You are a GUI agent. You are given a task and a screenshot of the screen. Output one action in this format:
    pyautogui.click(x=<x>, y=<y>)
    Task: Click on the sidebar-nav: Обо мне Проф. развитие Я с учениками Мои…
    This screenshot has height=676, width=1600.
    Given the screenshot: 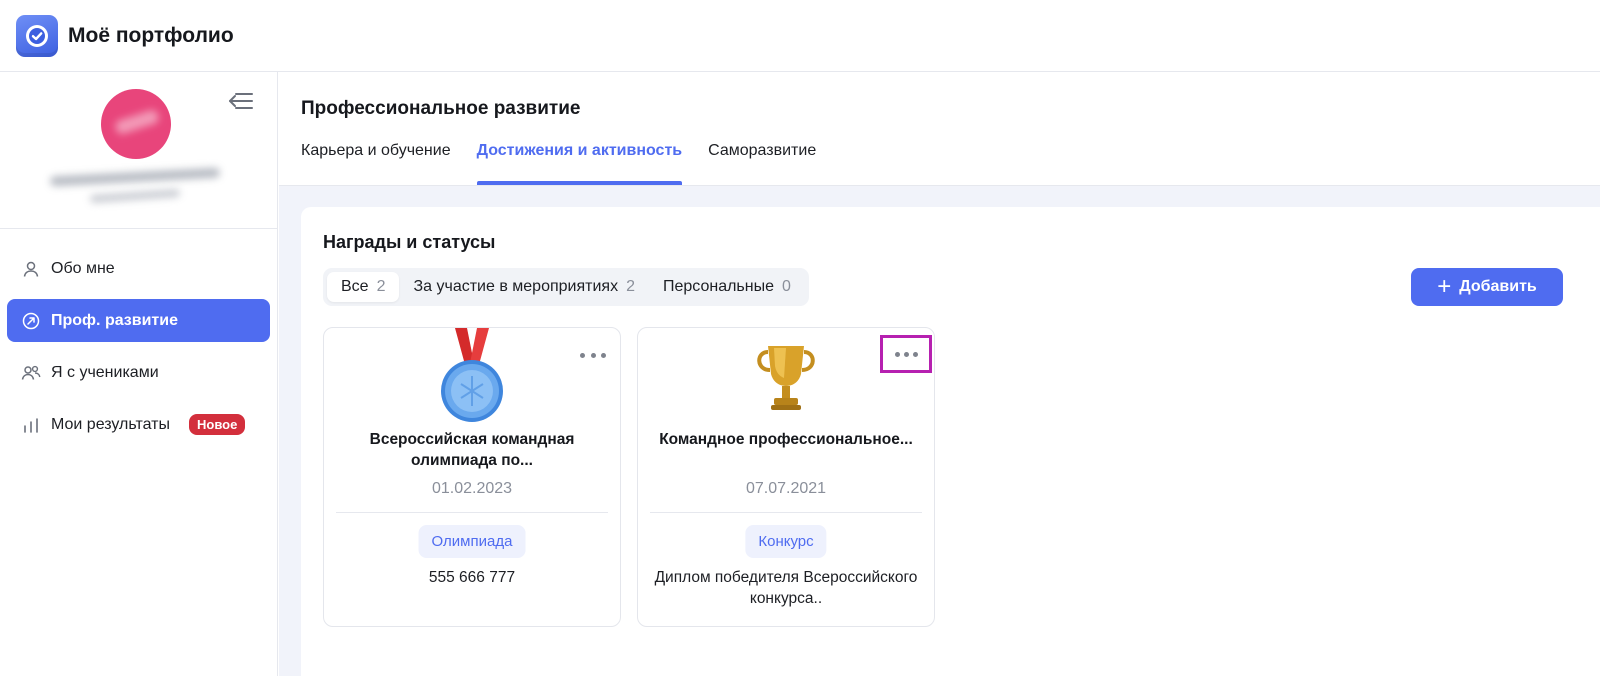 What is the action you would take?
    pyautogui.click(x=138, y=337)
    